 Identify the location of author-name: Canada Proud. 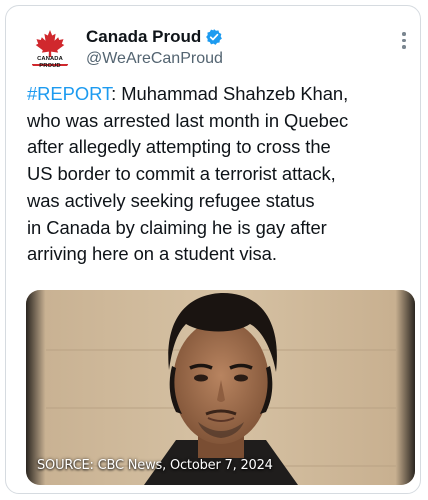
(143, 37).